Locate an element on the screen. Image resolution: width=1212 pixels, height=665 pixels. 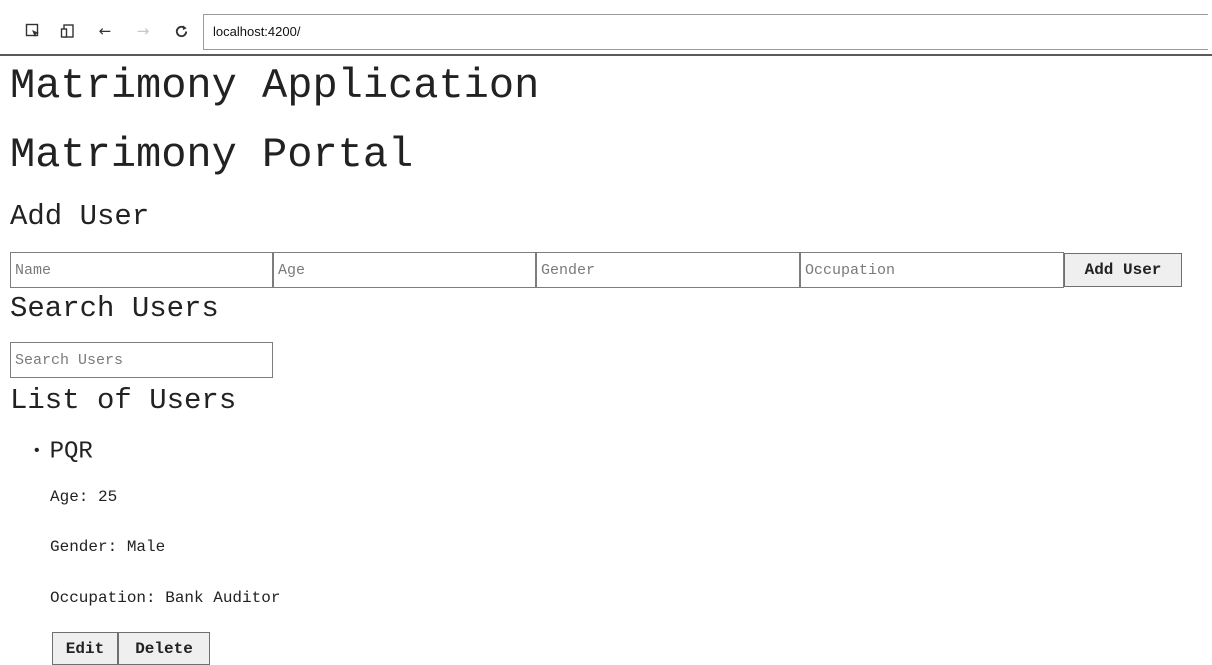
address-bar: localhost:4200/ is located at coordinates (705, 32).